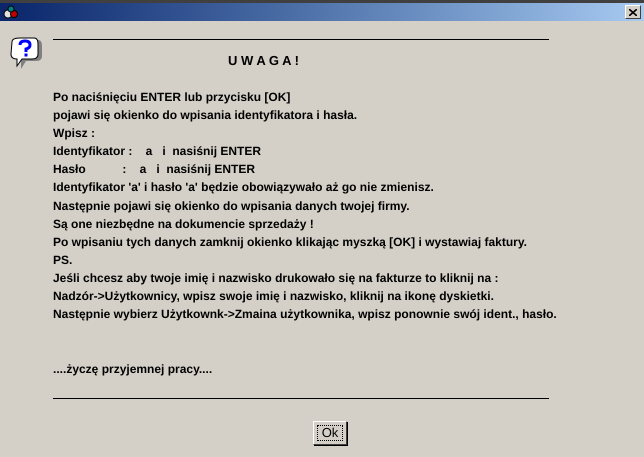 Image resolution: width=644 pixels, height=457 pixels. I want to click on message-line: Identyfikator 'a' i hasło 'a' będzie obowiązywało aż go nie zmienisz., so click(243, 187).